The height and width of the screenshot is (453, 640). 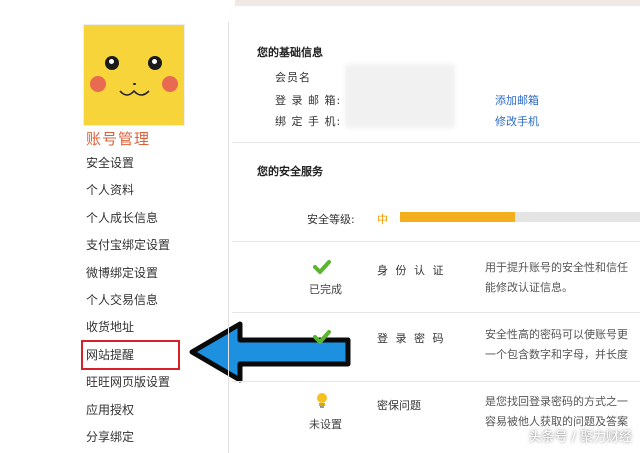 What do you see at coordinates (128, 165) in the screenshot?
I see `sidebar-item-security-settings: 安全设置` at bounding box center [128, 165].